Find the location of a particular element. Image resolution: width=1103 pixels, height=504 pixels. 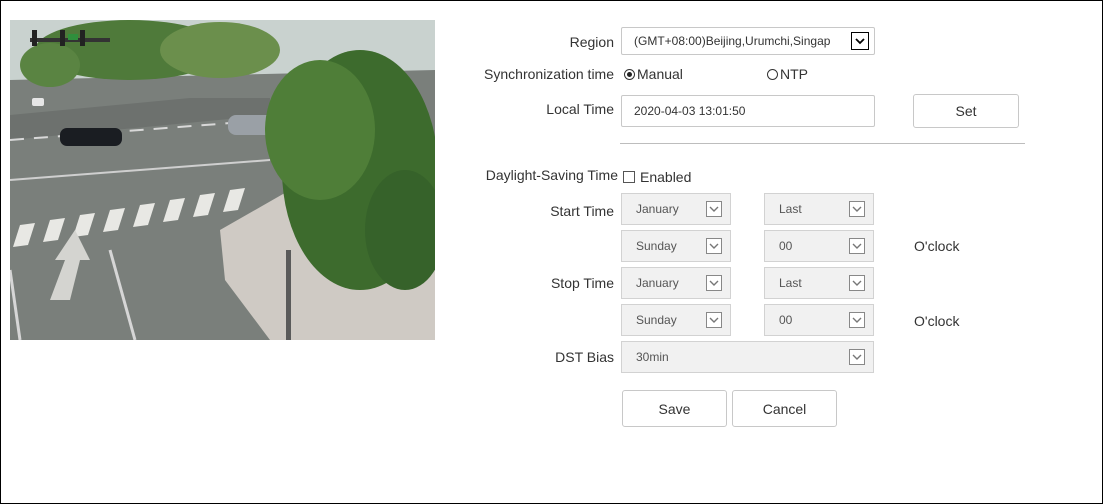

dst-enabled-label: Enabled is located at coordinates (665, 177).